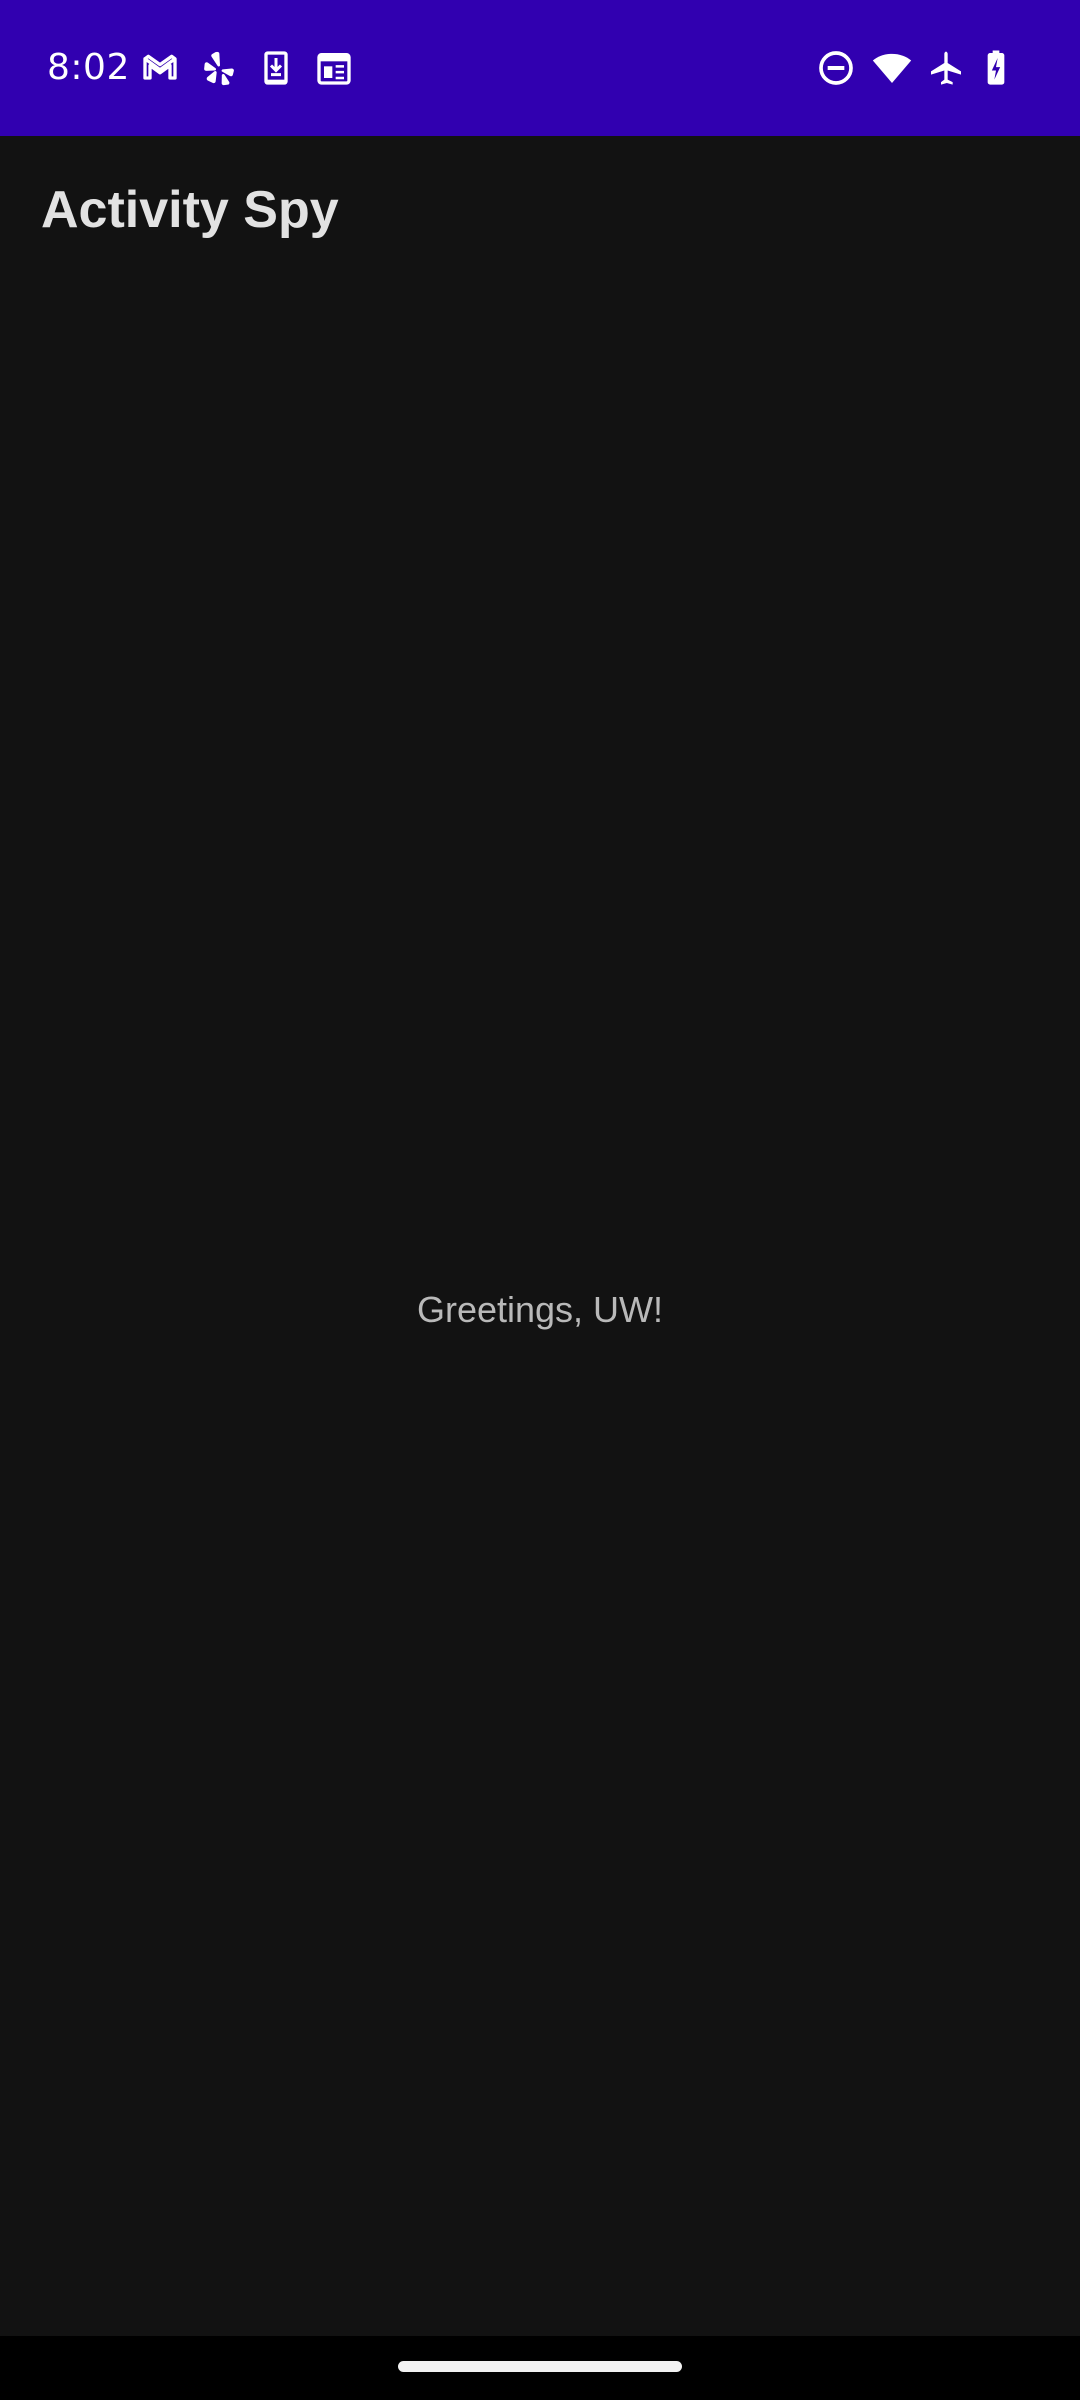  What do you see at coordinates (836, 68) in the screenshot?
I see `do-not-disturb-icon` at bounding box center [836, 68].